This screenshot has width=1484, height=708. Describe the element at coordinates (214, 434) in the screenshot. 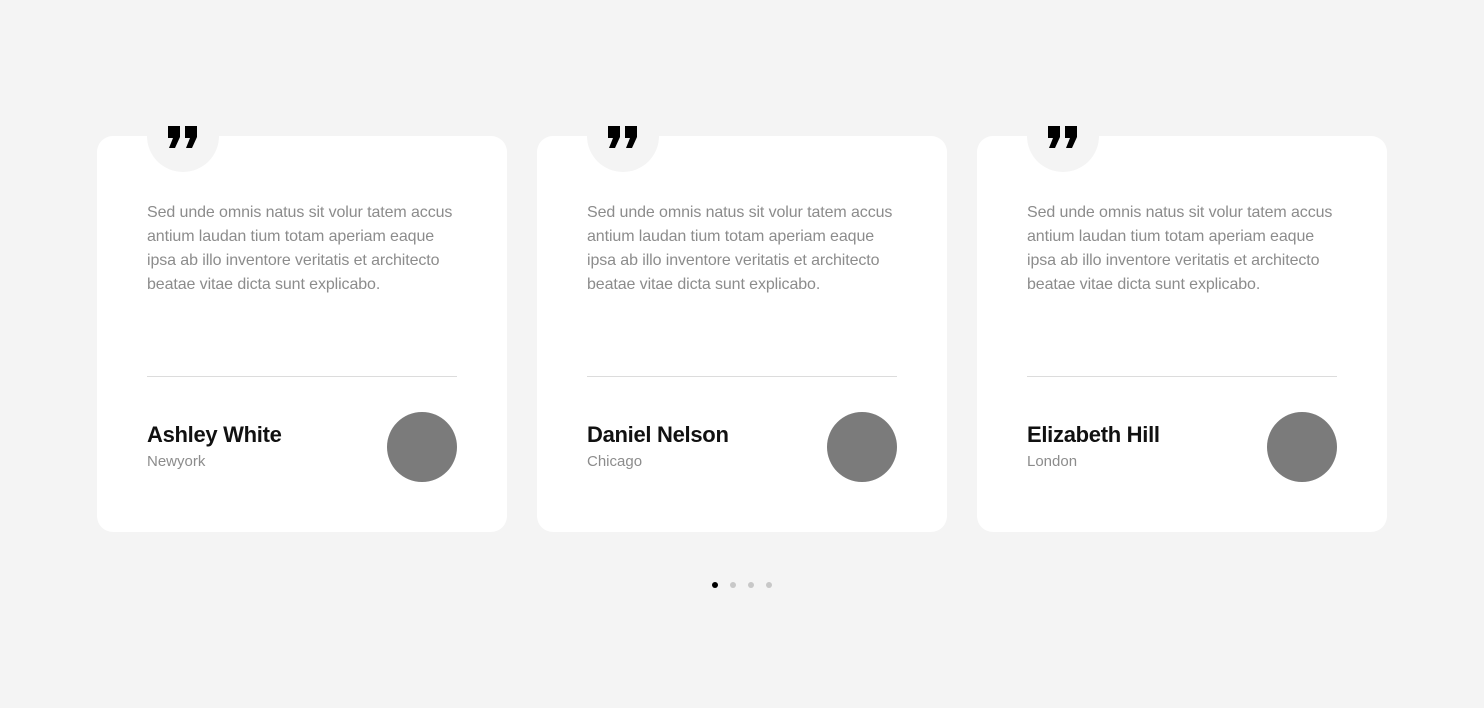

I see `author-name: Ashley White` at that location.